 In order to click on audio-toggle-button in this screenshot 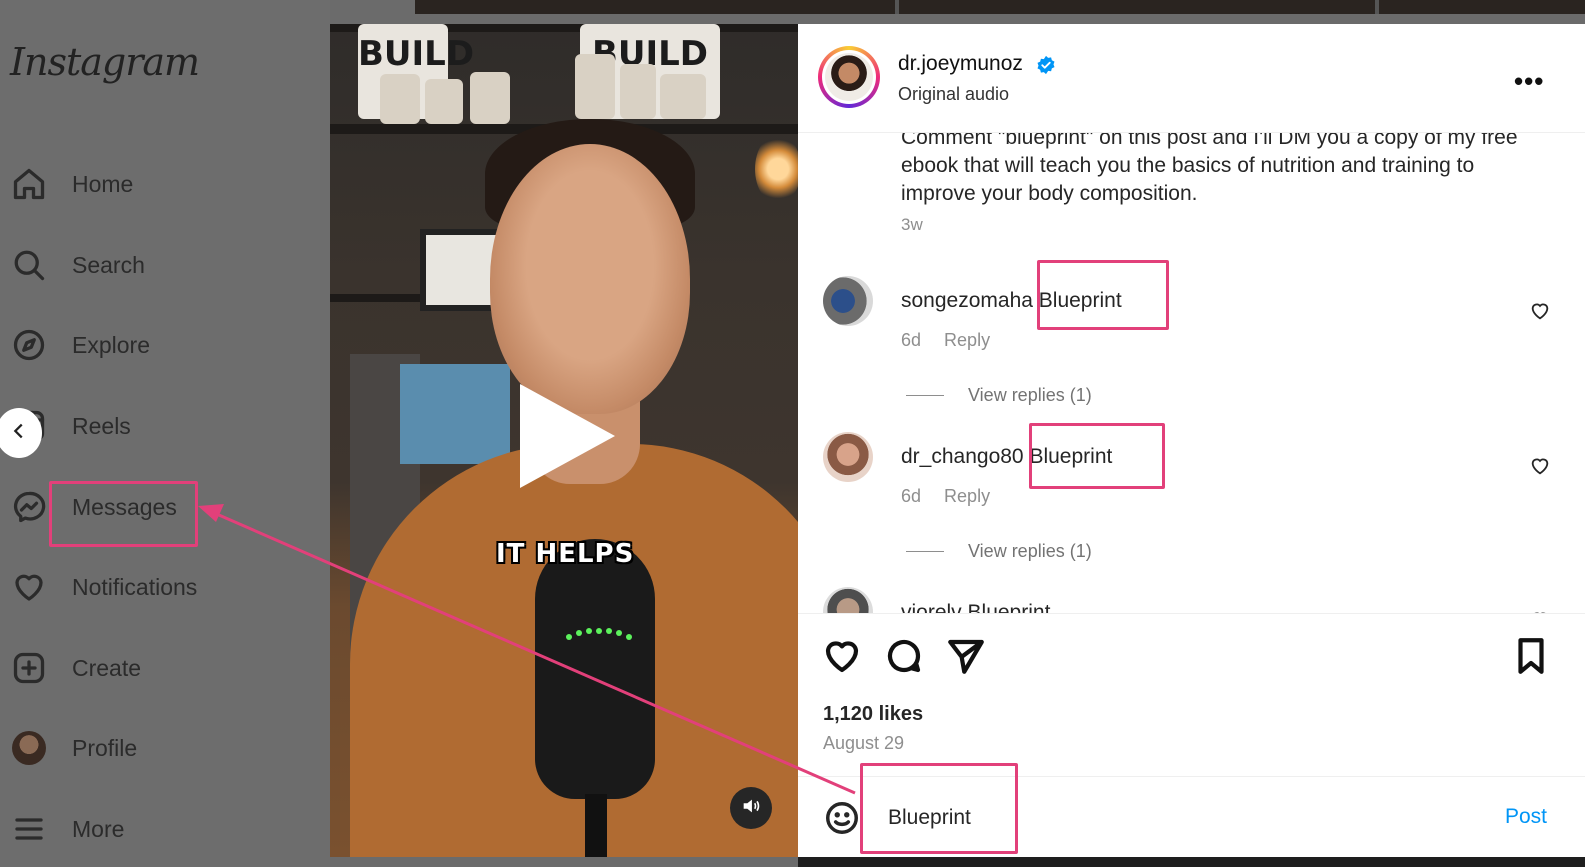, I will do `click(751, 808)`.